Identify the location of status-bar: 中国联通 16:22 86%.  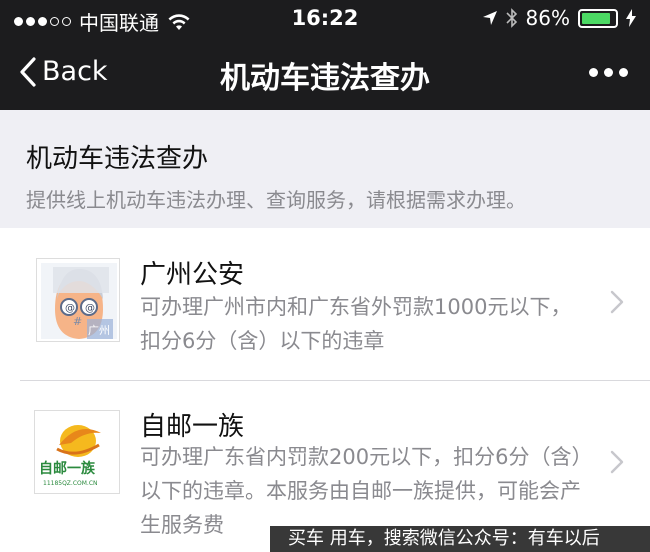
(325, 19).